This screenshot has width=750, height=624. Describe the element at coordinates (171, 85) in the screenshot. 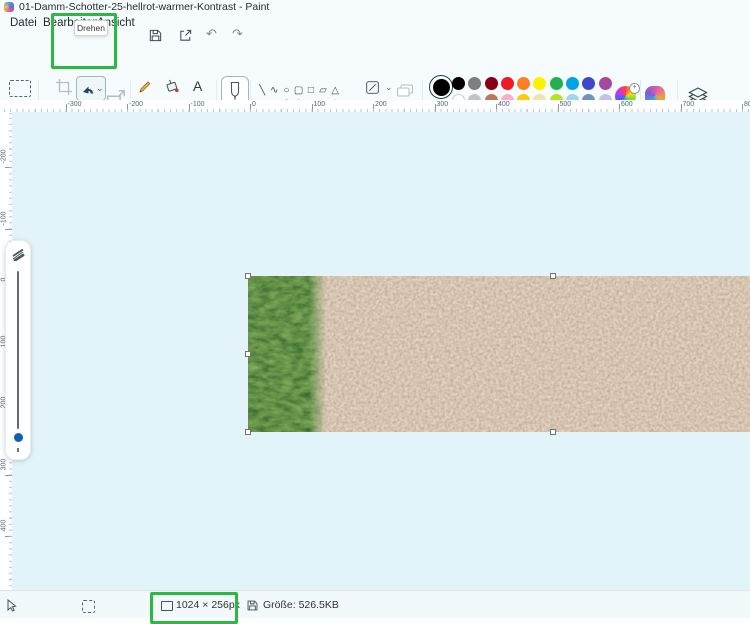

I see `fill-bucket-icon` at that location.